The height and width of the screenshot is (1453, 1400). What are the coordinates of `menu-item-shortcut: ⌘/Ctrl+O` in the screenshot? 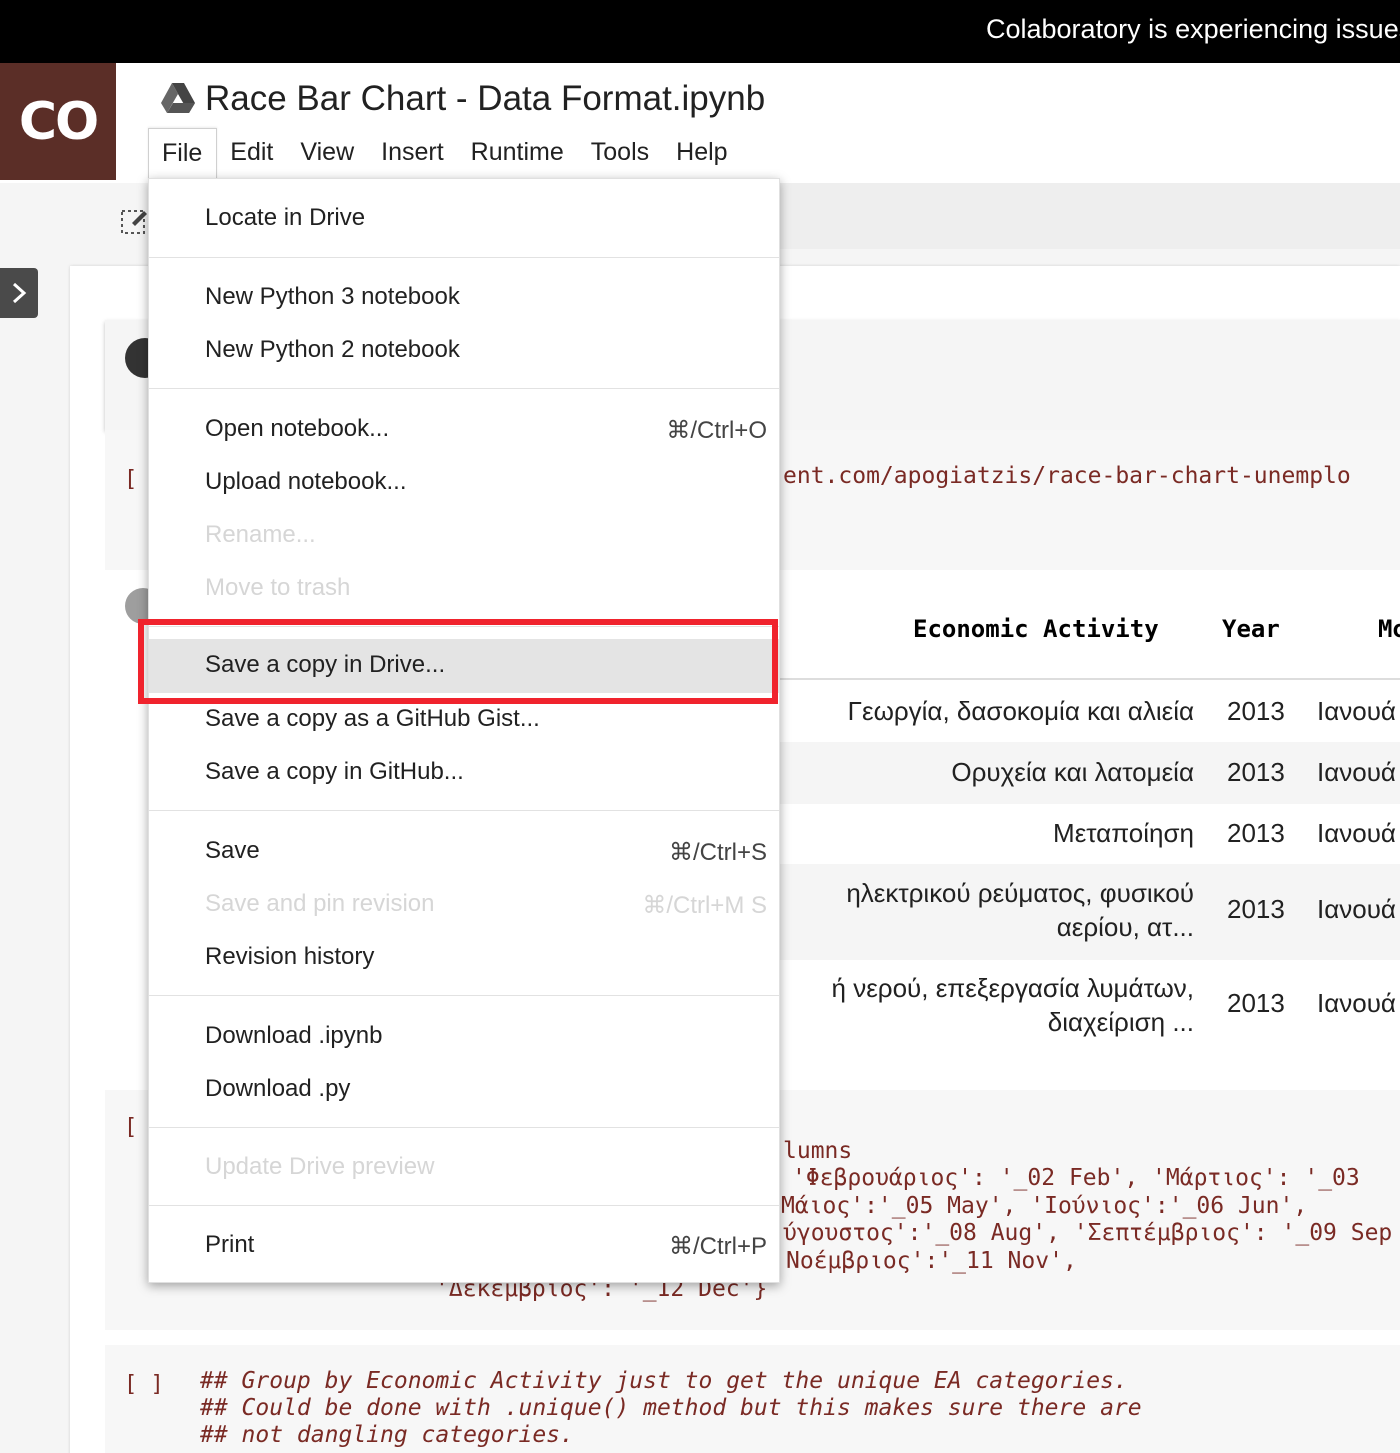 It's located at (716, 430).